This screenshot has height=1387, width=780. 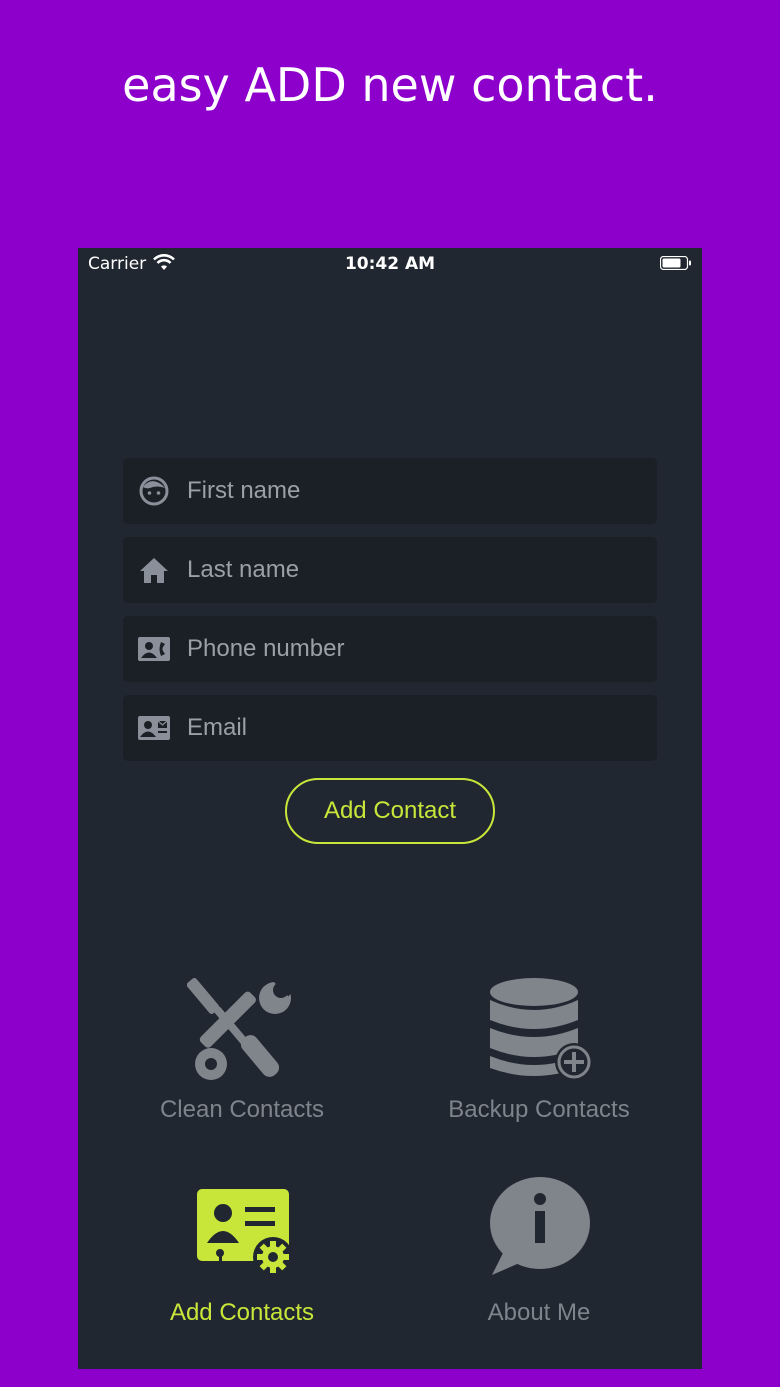 I want to click on menu-item-backup-contacts: Backup Contacts, so click(x=539, y=1050).